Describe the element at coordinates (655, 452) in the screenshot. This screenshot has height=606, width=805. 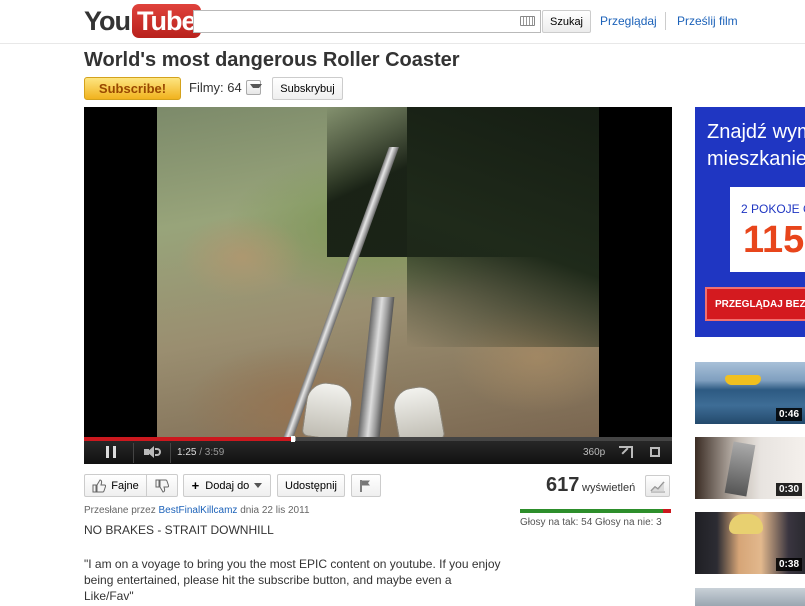
I see `fullscreen-icon` at that location.